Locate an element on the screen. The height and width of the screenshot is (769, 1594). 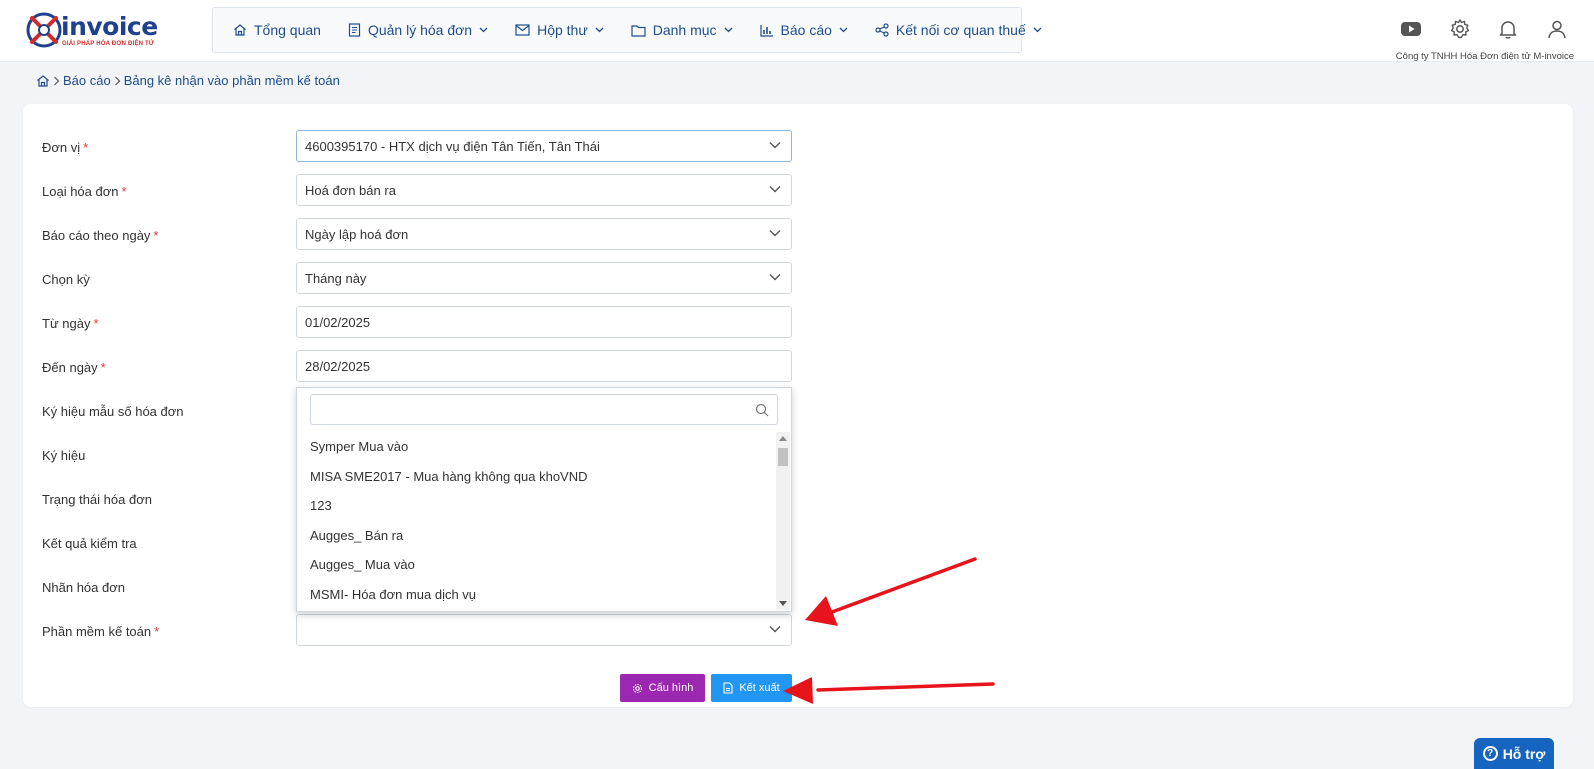
dropdown-option: MSMI- Hóa đơn mua dịch vụ is located at coordinates (537, 595).